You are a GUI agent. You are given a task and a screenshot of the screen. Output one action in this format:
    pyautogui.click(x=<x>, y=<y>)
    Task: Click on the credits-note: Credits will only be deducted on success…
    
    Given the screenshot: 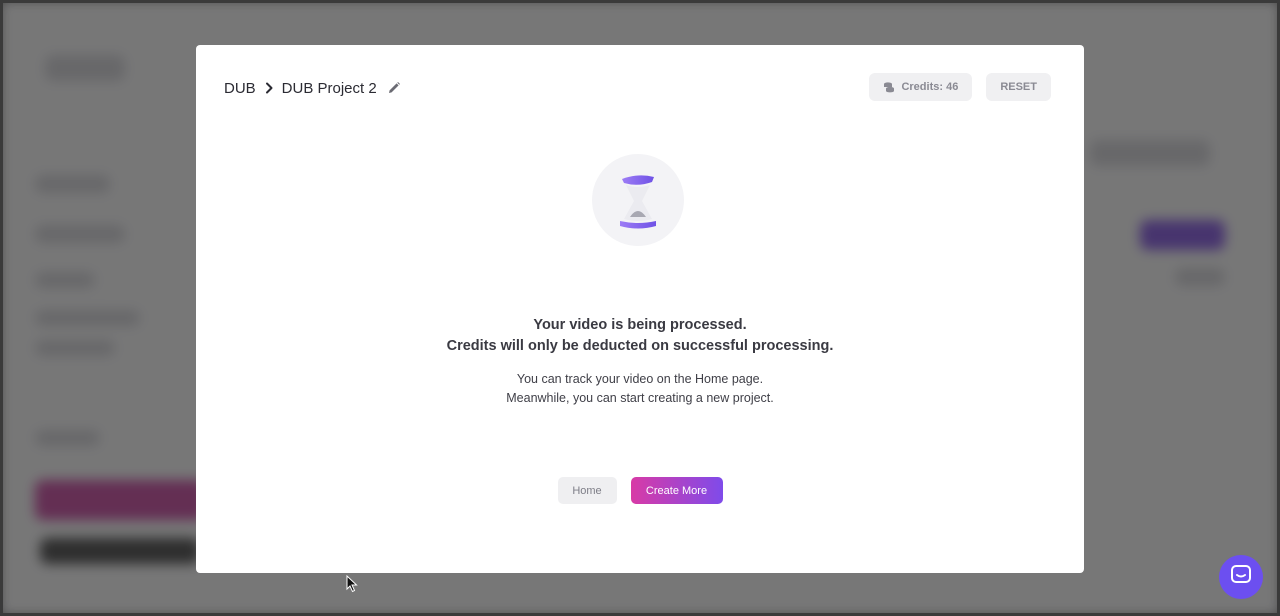 What is the action you would take?
    pyautogui.click(x=640, y=346)
    